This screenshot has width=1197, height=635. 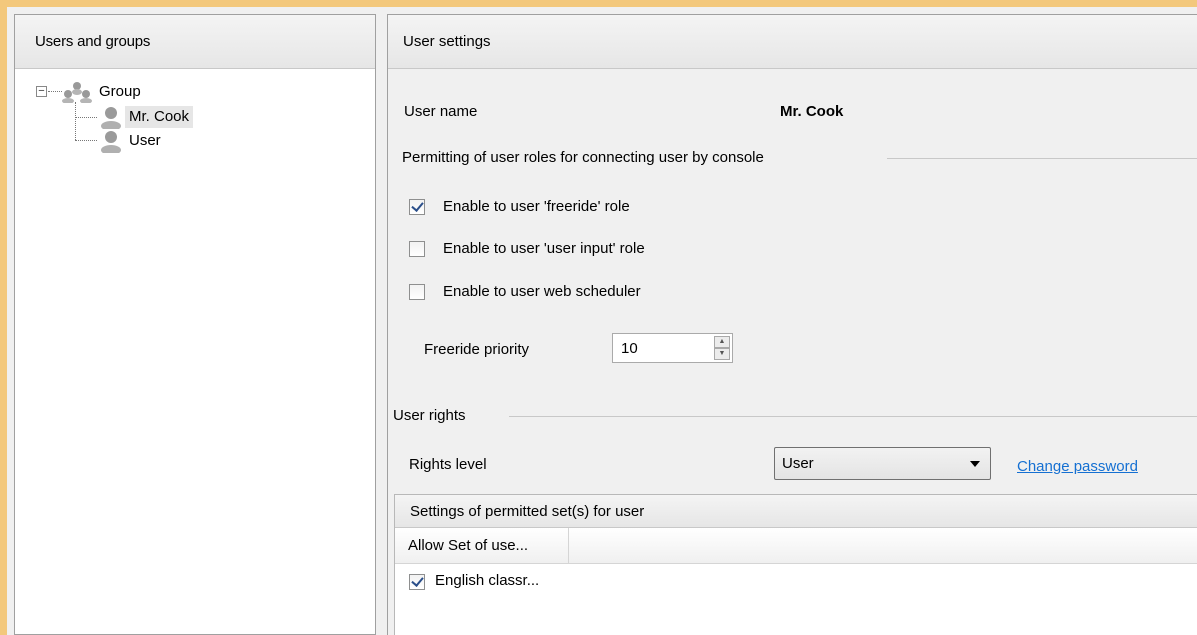 What do you see at coordinates (159, 117) in the screenshot?
I see `tree-user-mr-cook: Mr. Cook` at bounding box center [159, 117].